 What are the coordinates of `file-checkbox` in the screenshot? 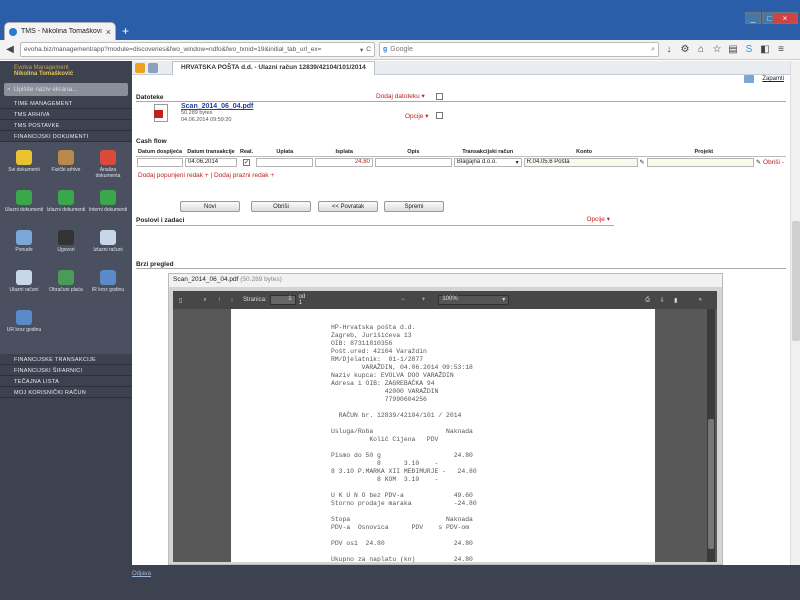 It's located at (439, 115).